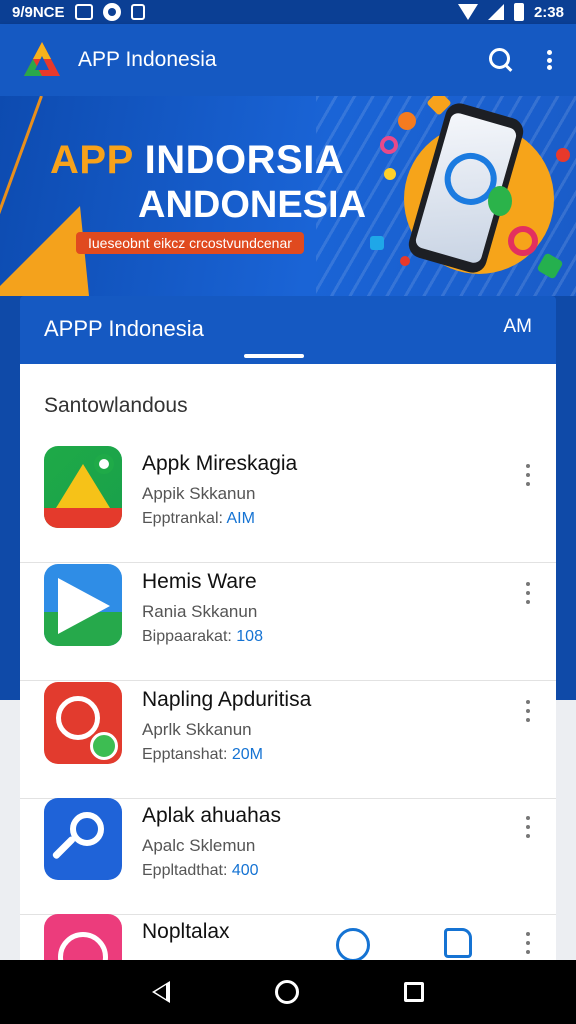 The width and height of the screenshot is (576, 1024). What do you see at coordinates (227, 699) in the screenshot?
I see `app-name: Napling Apduritisa` at bounding box center [227, 699].